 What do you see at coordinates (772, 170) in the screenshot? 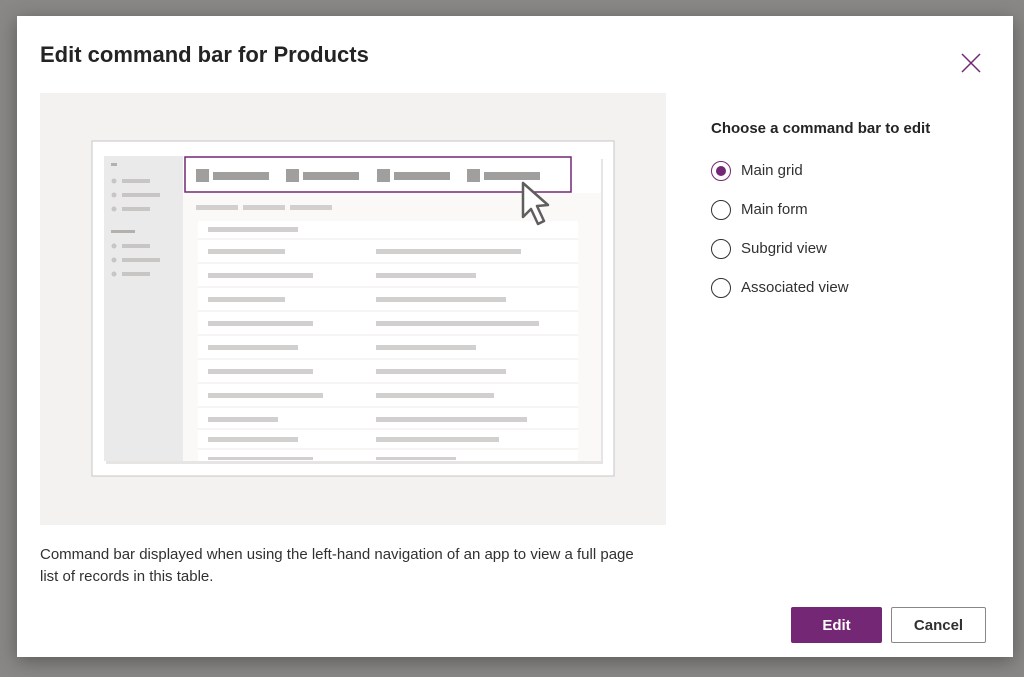
I see `radio-label-main-grid: Main grid` at bounding box center [772, 170].